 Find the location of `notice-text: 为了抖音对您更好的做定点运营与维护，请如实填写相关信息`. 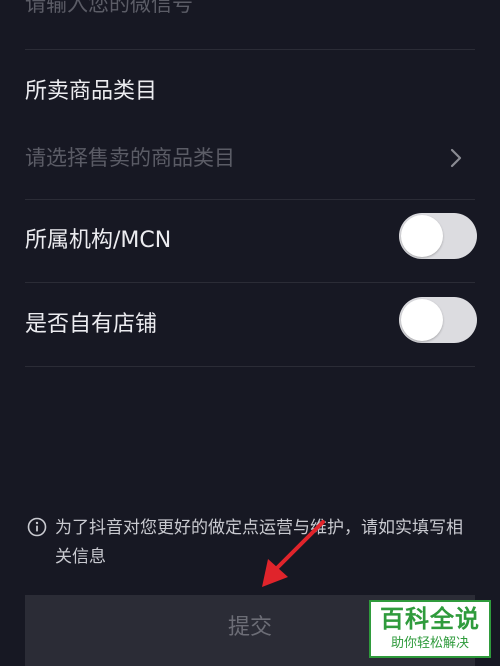

notice-text: 为了抖音对您更好的做定点运营与维护，请如实填写相关信息 is located at coordinates (259, 542).